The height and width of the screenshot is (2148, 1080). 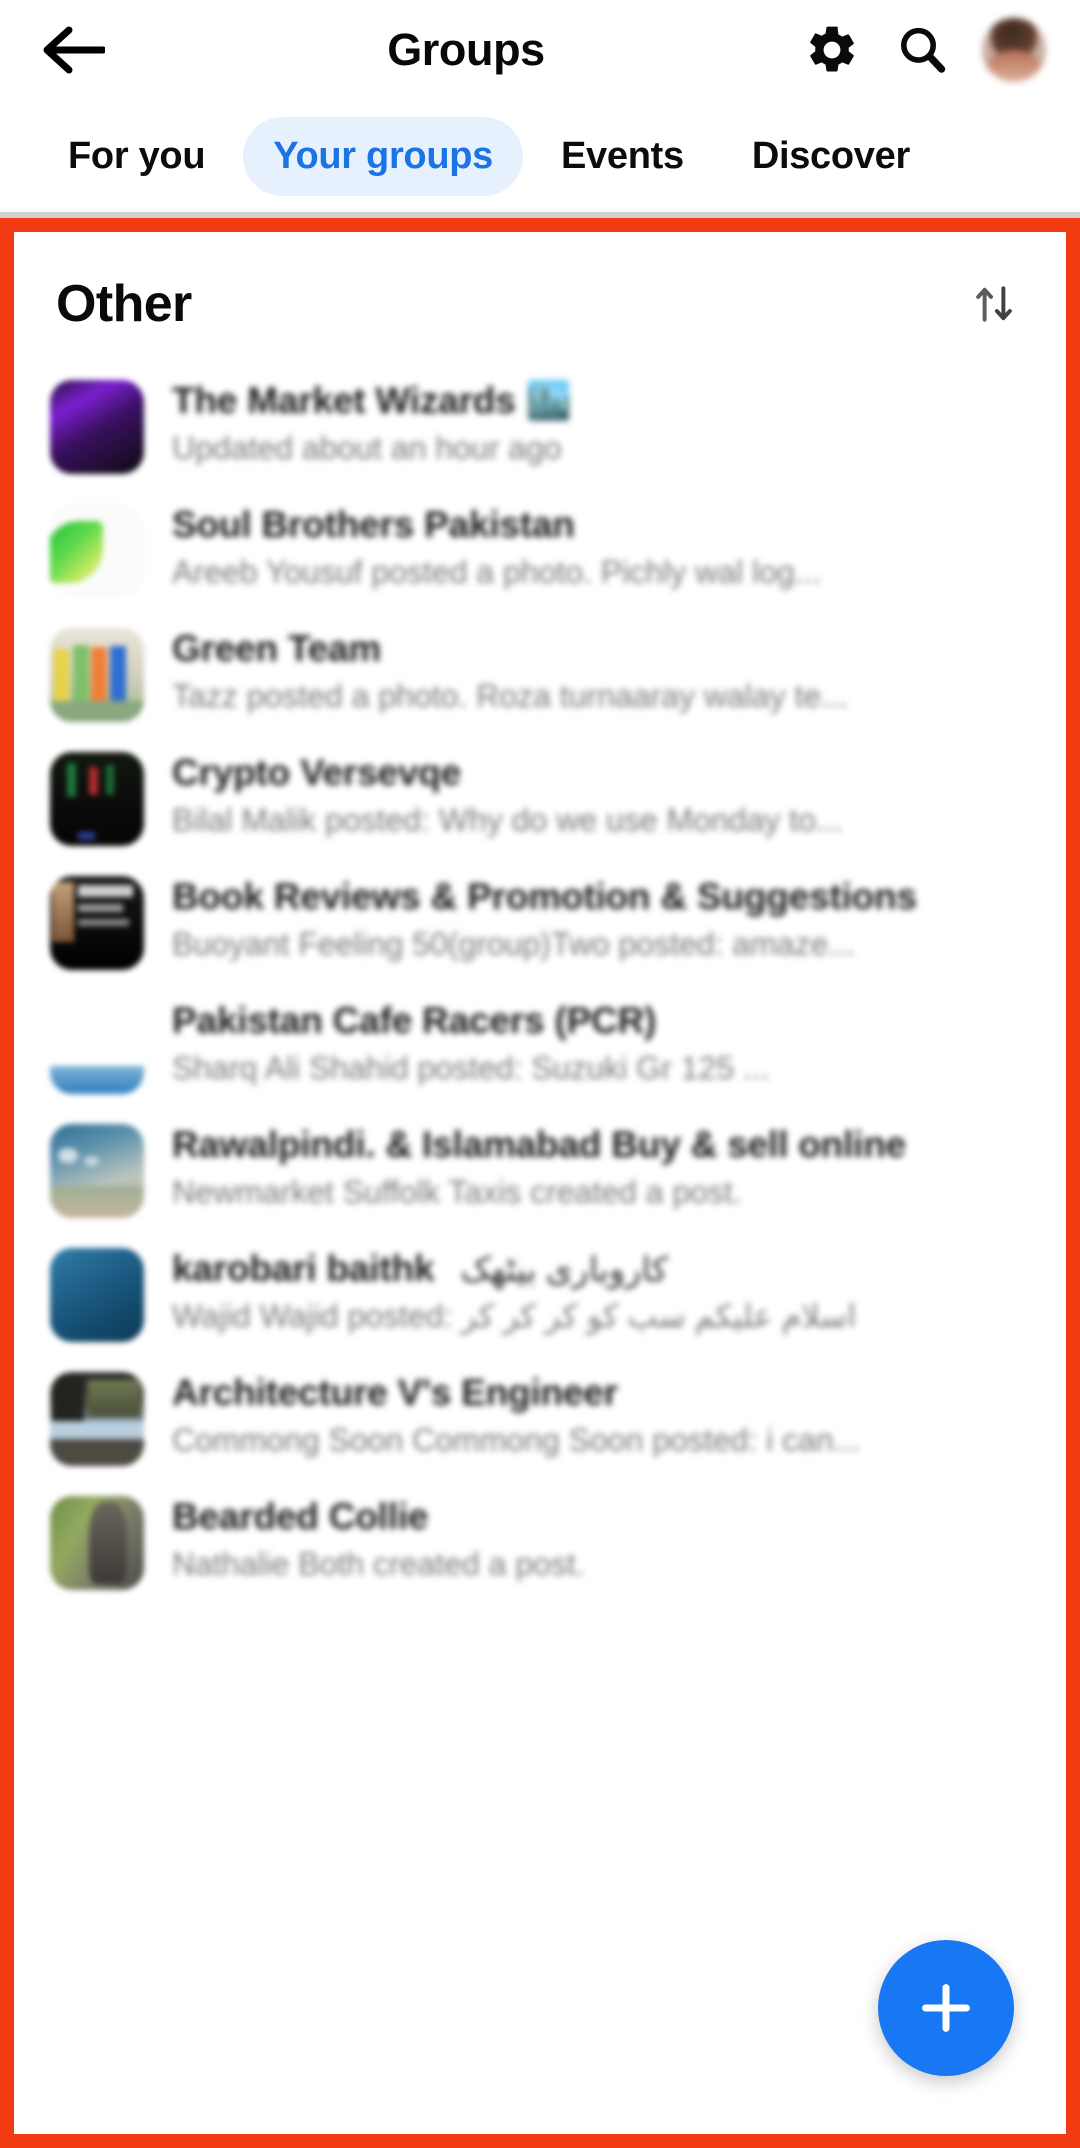 What do you see at coordinates (372, 400) in the screenshot?
I see `group-name: The Market Wizards 🏙️` at bounding box center [372, 400].